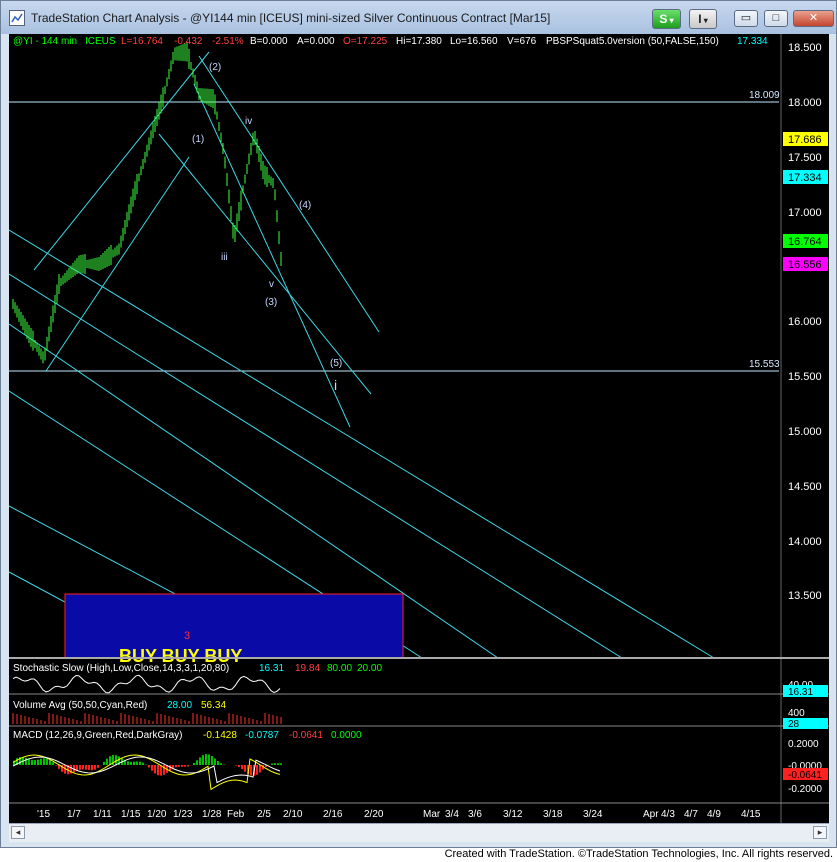  Describe the element at coordinates (45, 41) in the screenshot. I see `symbol-label: @YI - 144 min` at that location.